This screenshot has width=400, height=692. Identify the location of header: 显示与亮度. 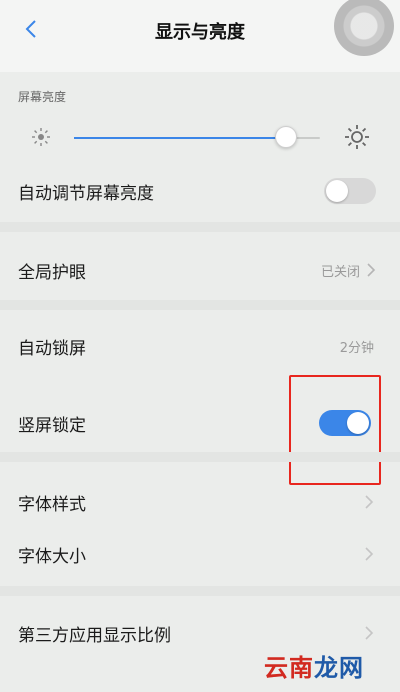
(200, 36).